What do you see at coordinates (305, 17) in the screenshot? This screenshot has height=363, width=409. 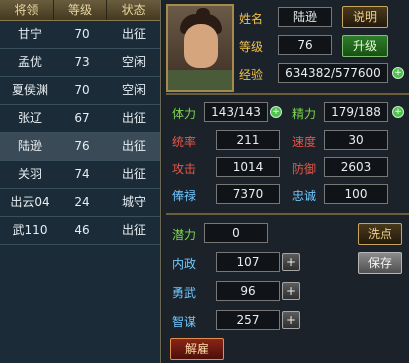 I see `name-value: 陆逊` at bounding box center [305, 17].